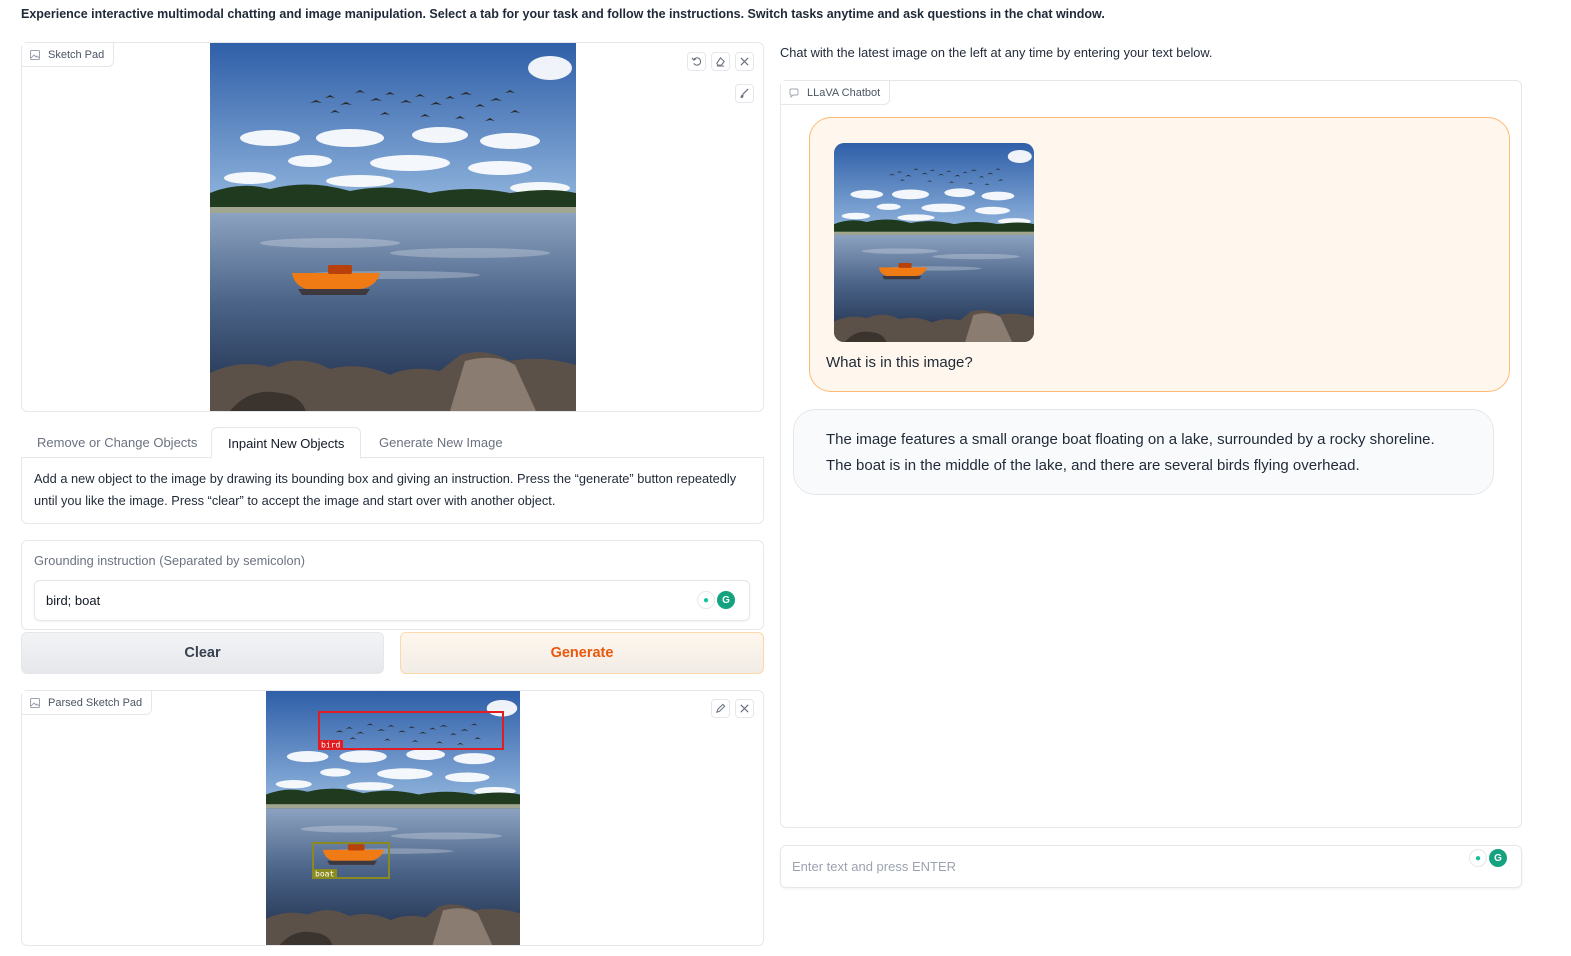 The height and width of the screenshot is (956, 1571). Describe the element at coordinates (324, 874) in the screenshot. I see `boat-box-label: boat` at that location.